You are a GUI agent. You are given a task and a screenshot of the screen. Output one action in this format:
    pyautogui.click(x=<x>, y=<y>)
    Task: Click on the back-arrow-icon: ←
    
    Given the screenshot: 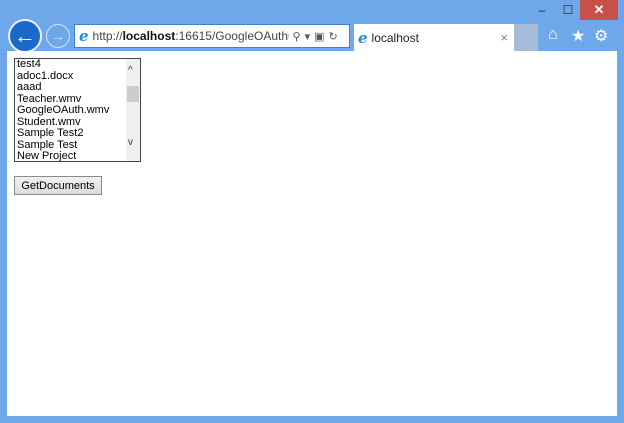 What is the action you would take?
    pyautogui.click(x=25, y=35)
    